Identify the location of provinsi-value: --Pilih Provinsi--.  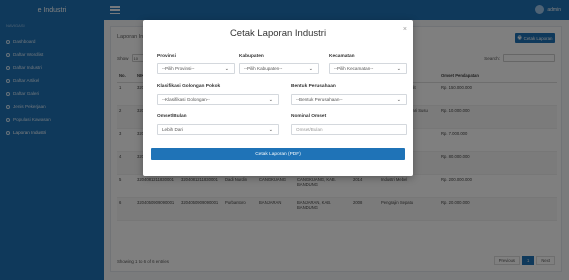
(178, 68).